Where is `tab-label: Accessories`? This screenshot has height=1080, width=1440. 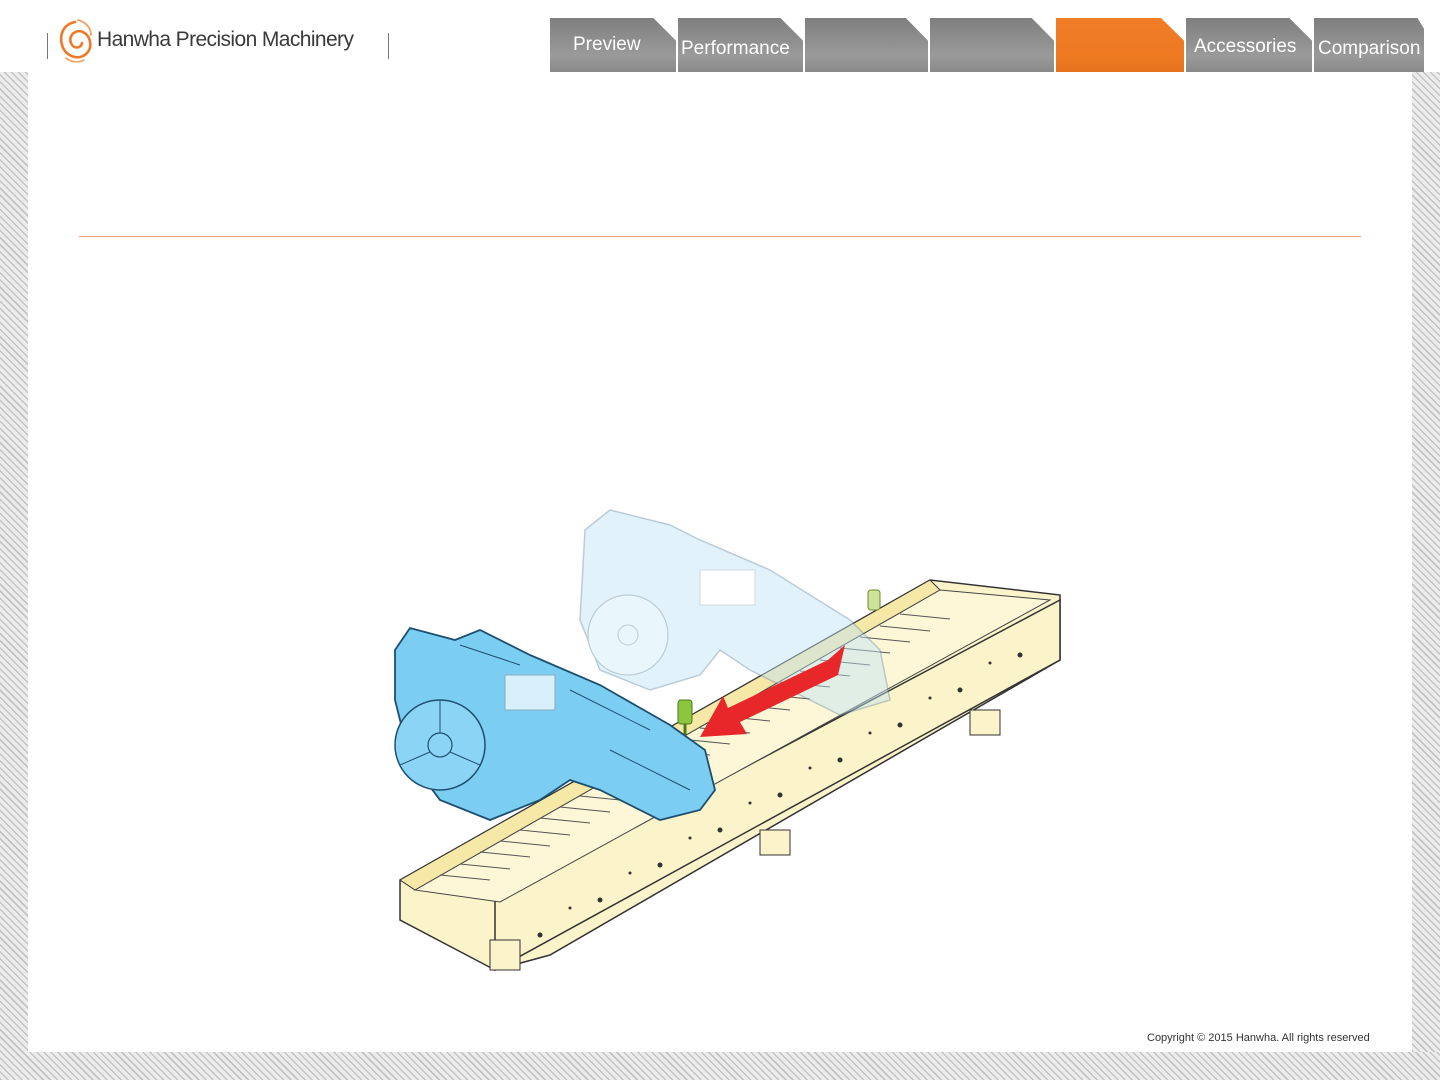 tab-label: Accessories is located at coordinates (1245, 46).